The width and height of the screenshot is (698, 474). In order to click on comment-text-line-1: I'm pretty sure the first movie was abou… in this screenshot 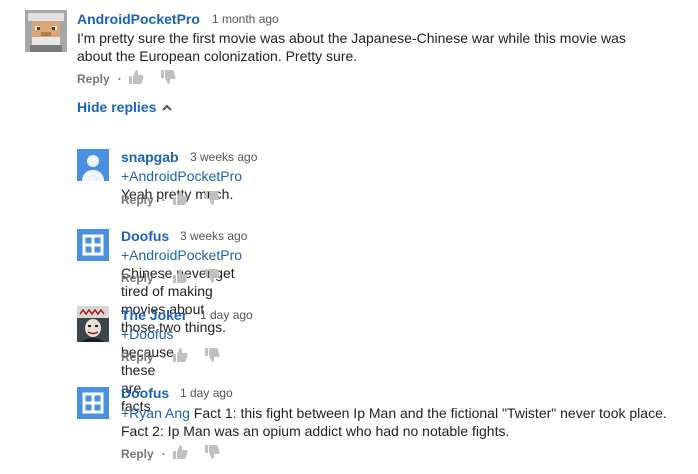, I will do `click(351, 38)`.